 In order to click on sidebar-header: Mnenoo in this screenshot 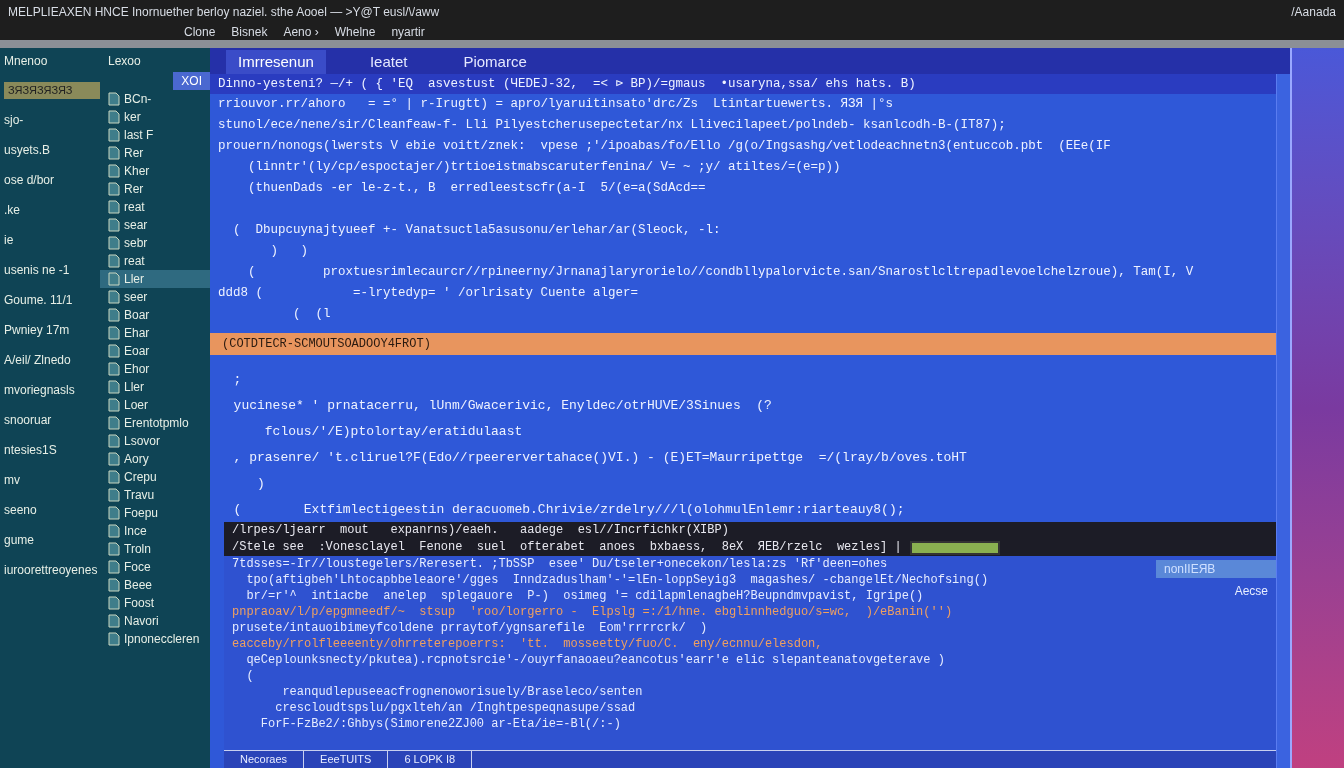, I will do `click(26, 61)`.